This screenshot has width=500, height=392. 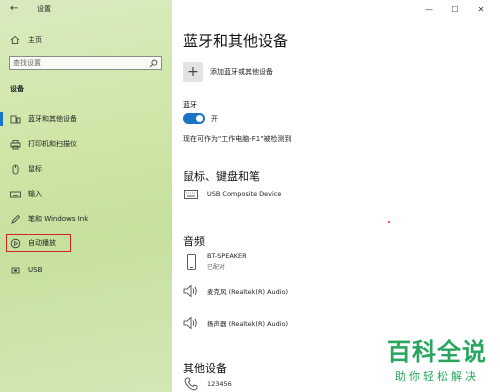 I want to click on bluetooth-devices-icon, so click(x=15, y=119).